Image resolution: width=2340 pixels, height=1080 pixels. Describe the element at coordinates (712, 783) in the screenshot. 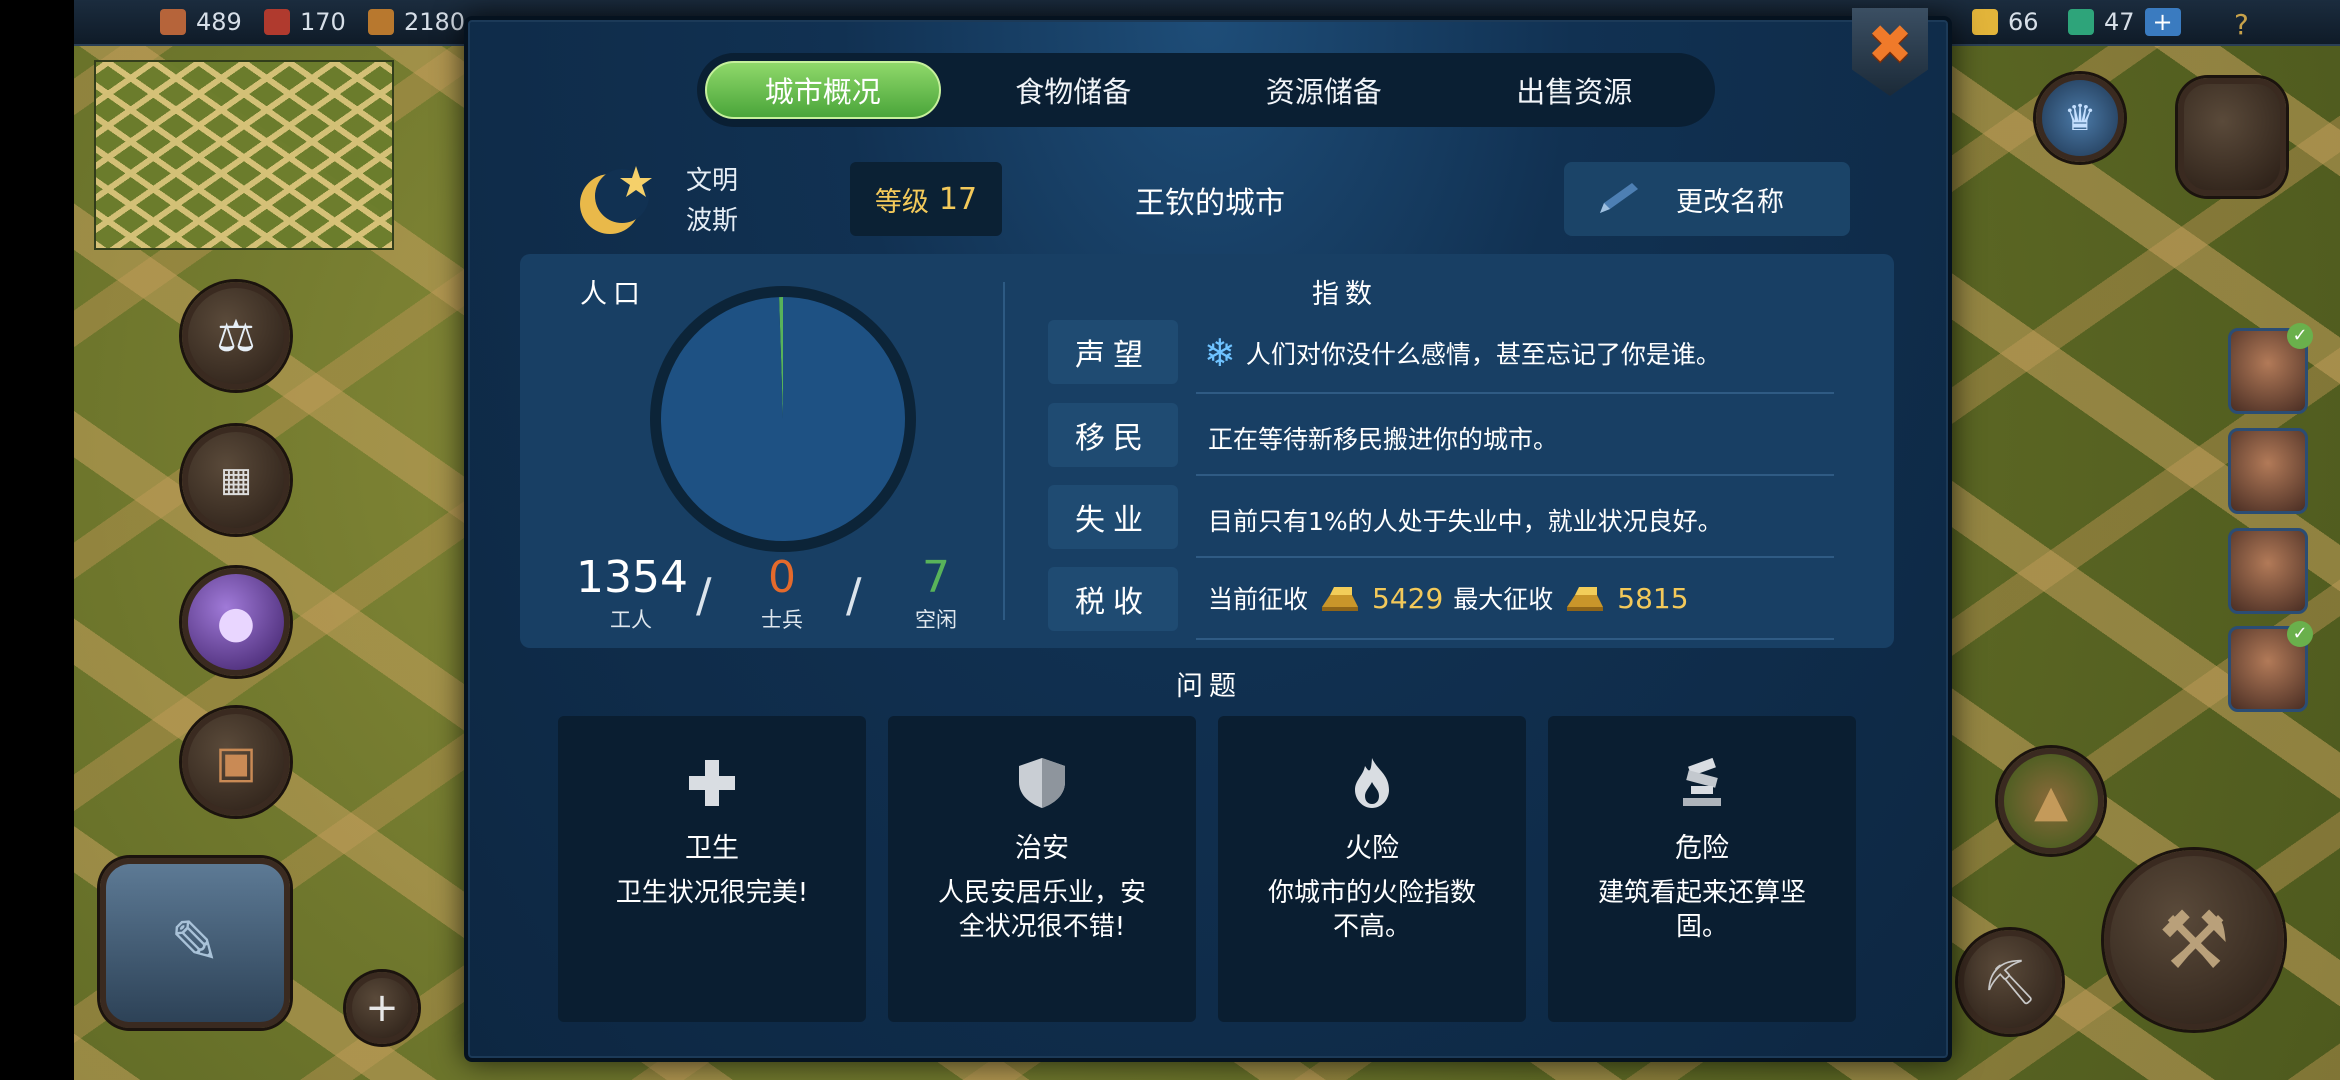

I see `health-cross-icon` at that location.